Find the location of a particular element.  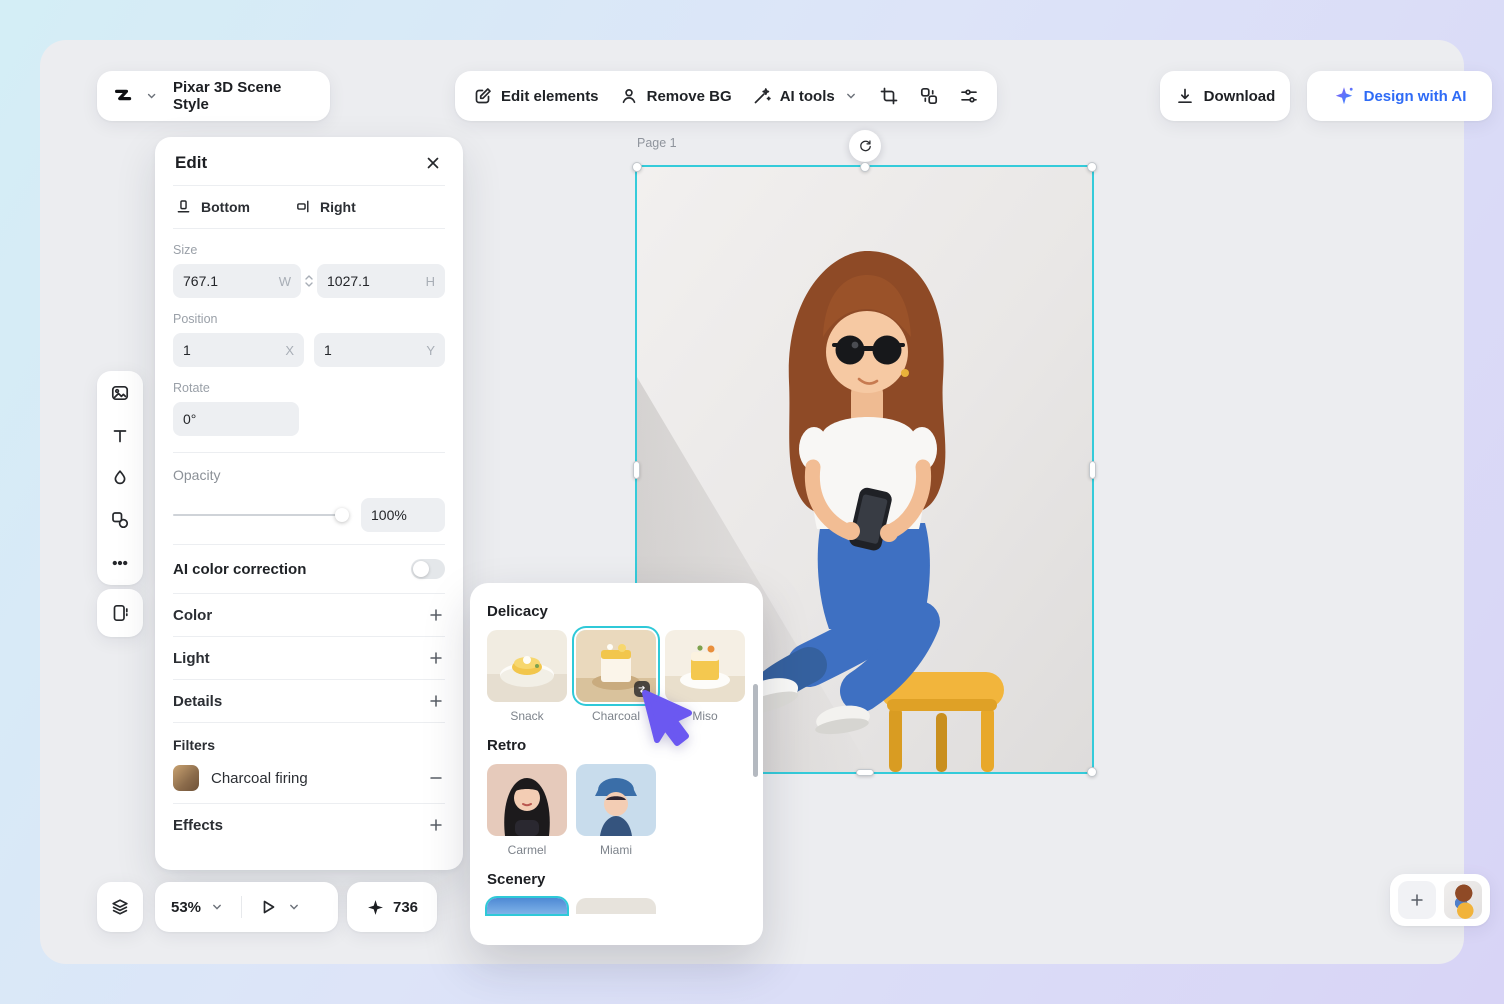

mockup-tool-panel is located at coordinates (120, 613).